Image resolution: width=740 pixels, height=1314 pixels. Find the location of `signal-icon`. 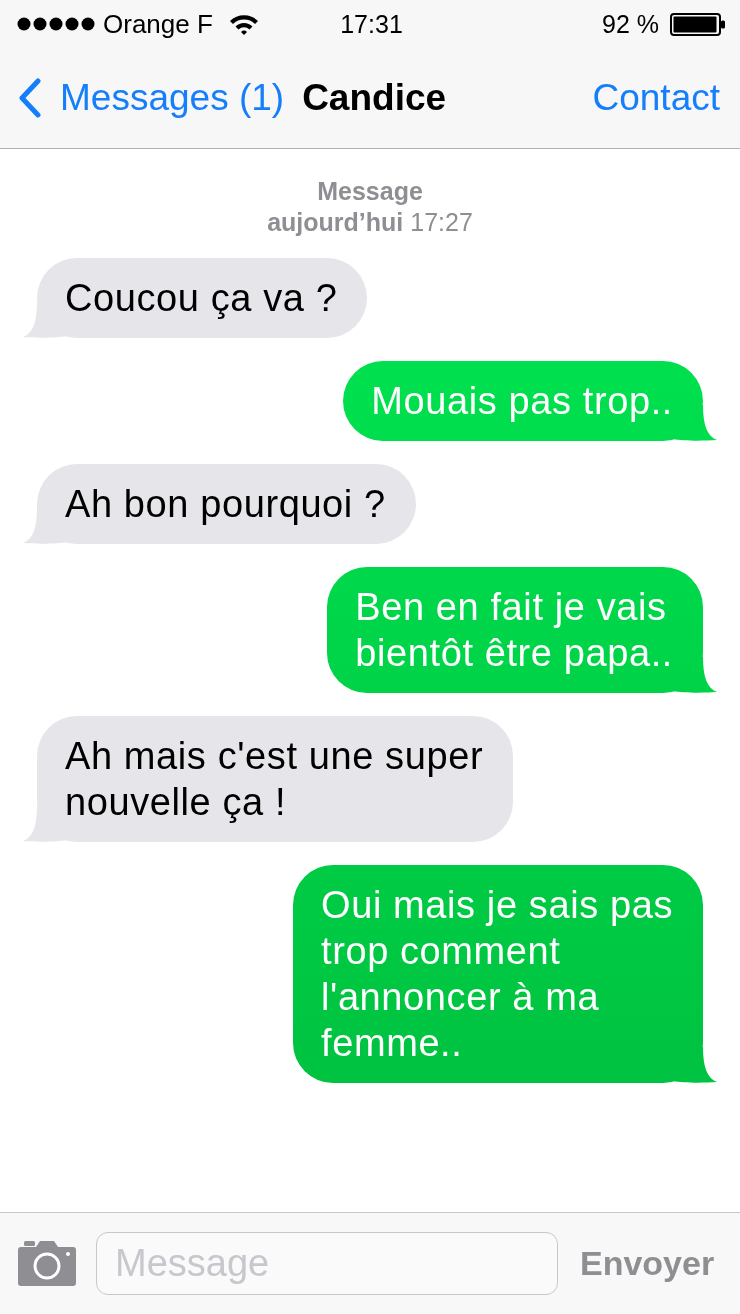

signal-icon is located at coordinates (56, 24).